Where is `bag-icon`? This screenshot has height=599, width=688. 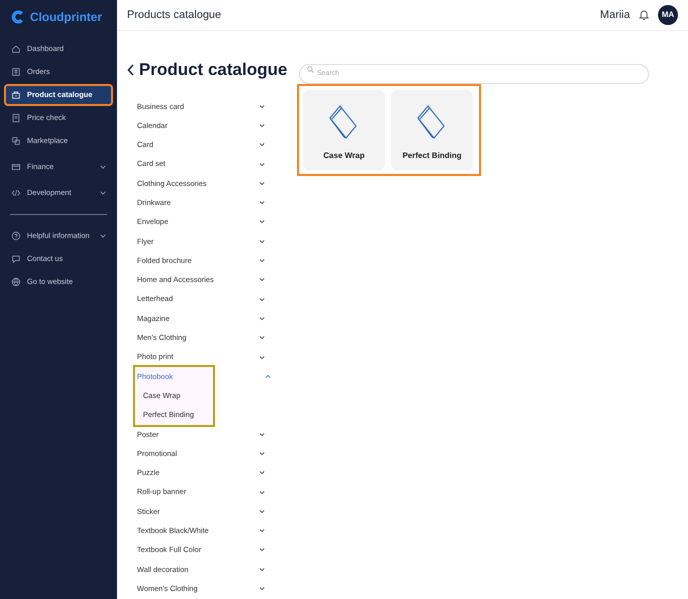
bag-icon is located at coordinates (16, 95).